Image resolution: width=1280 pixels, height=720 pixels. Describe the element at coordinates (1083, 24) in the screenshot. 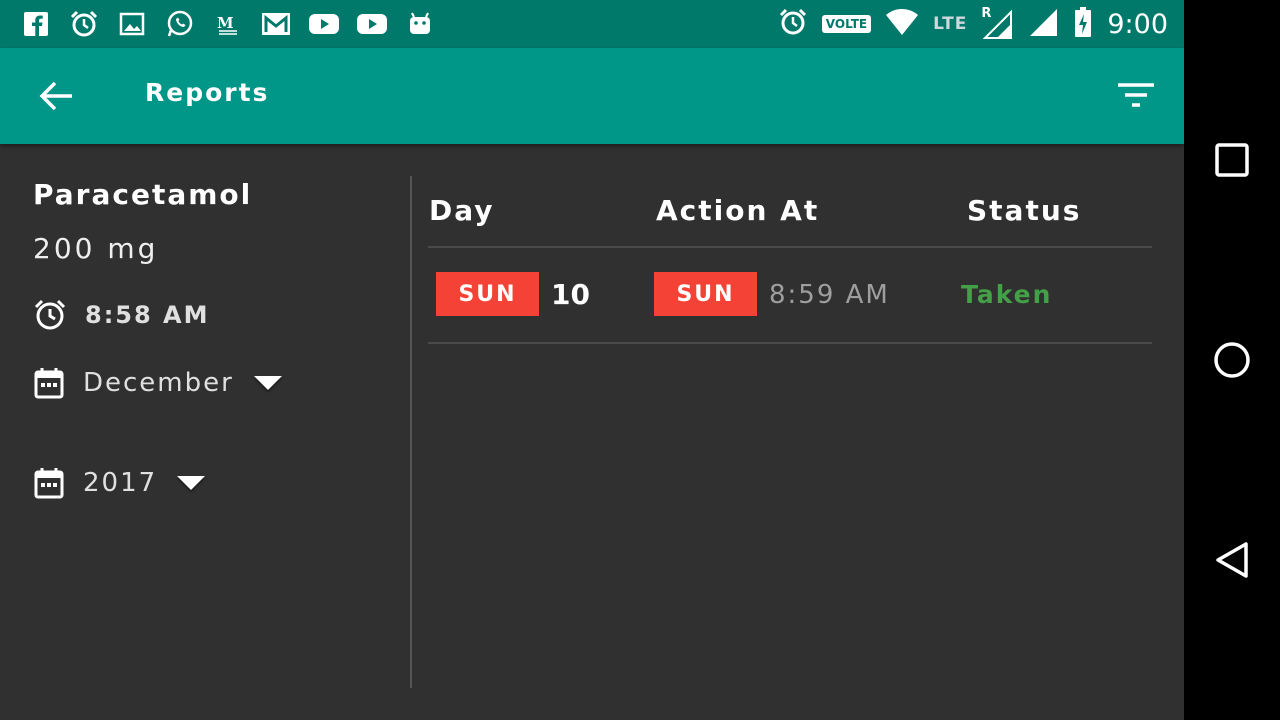

I see `battery-charging-icon` at that location.